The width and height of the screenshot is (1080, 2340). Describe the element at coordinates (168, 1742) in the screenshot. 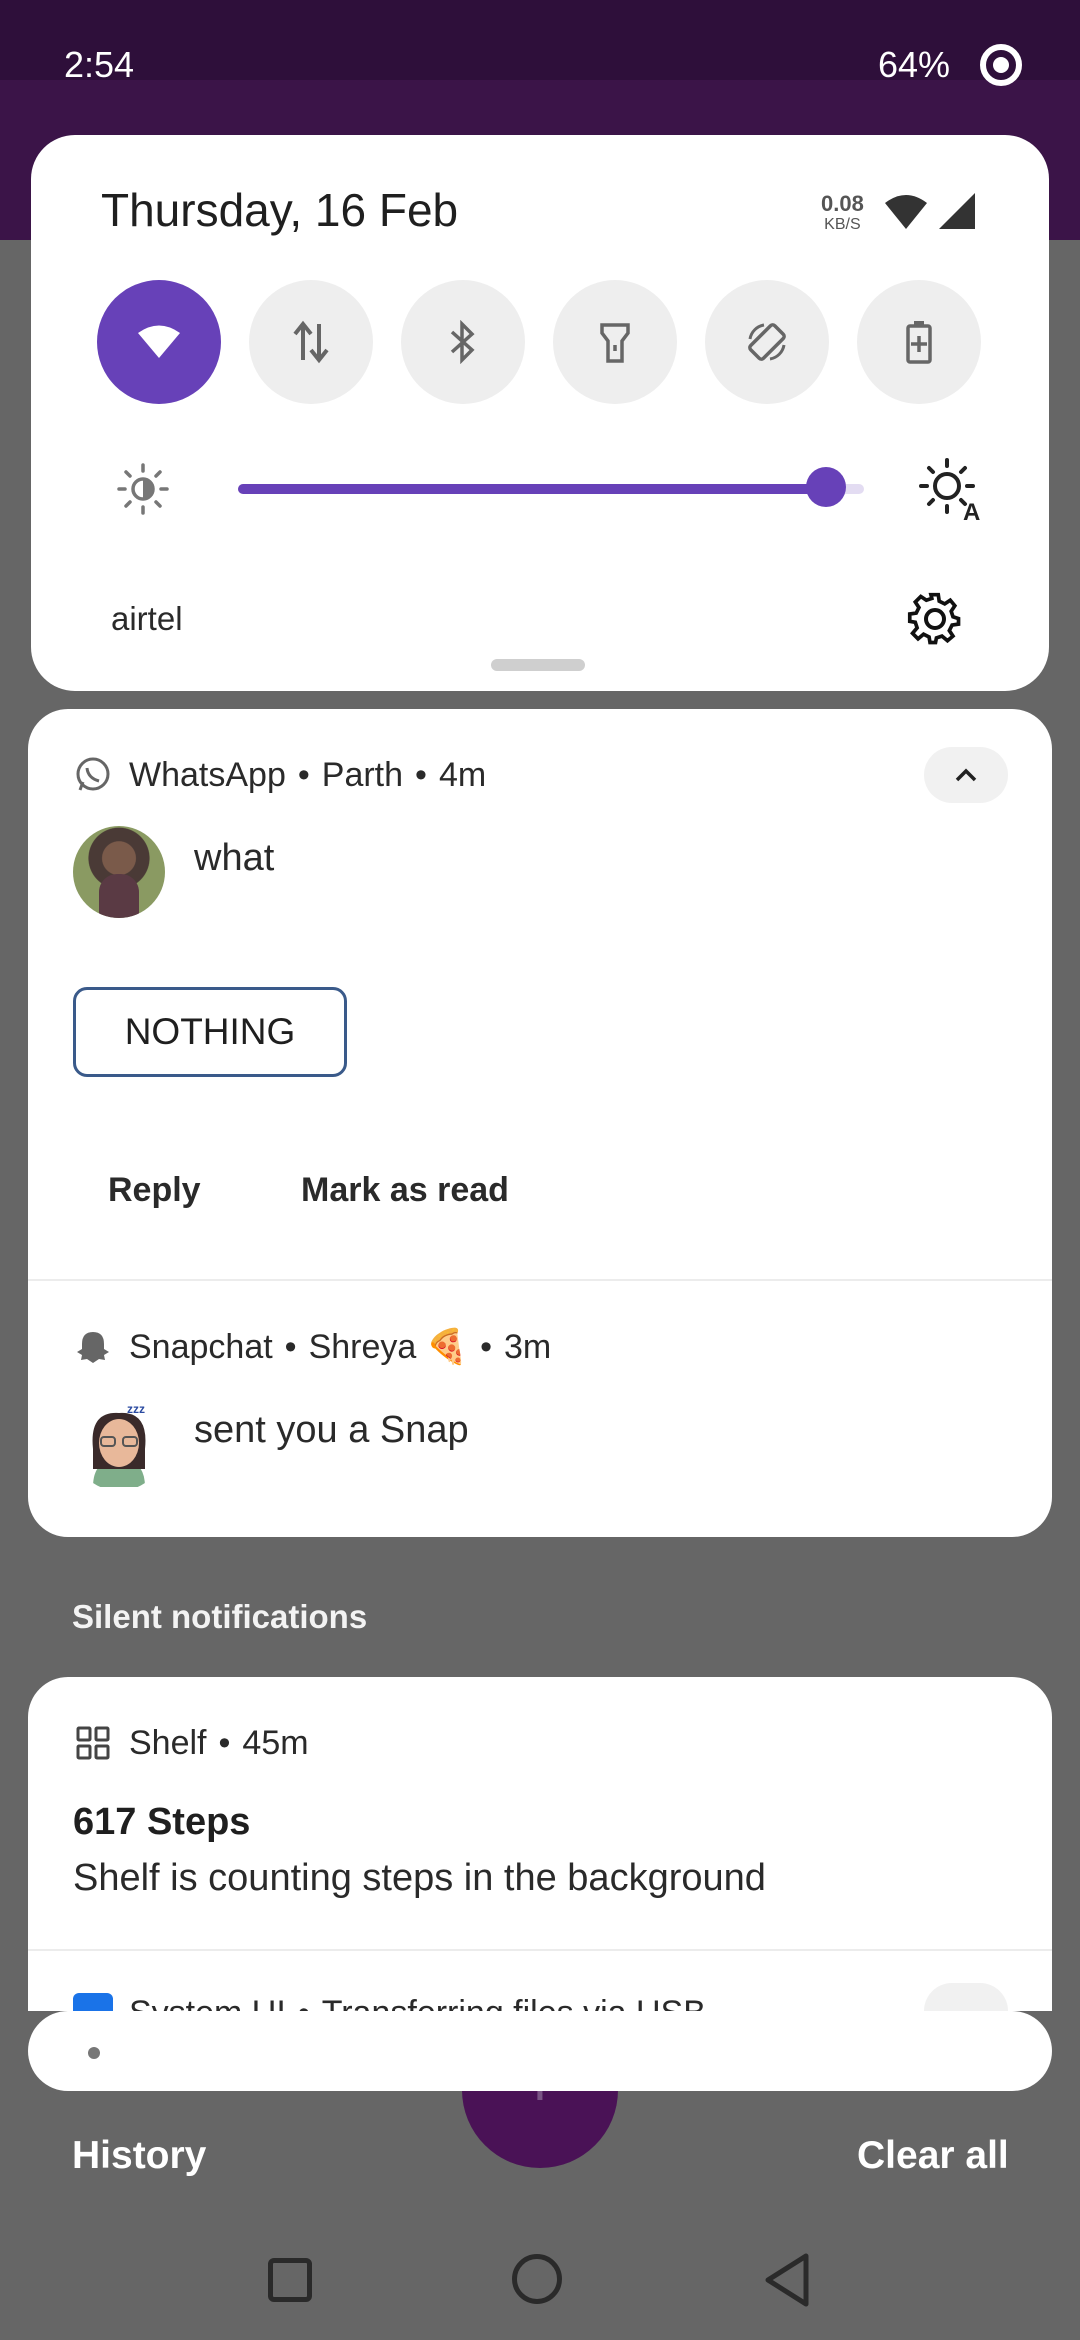

I see `shelf-app-name: Shelf` at that location.